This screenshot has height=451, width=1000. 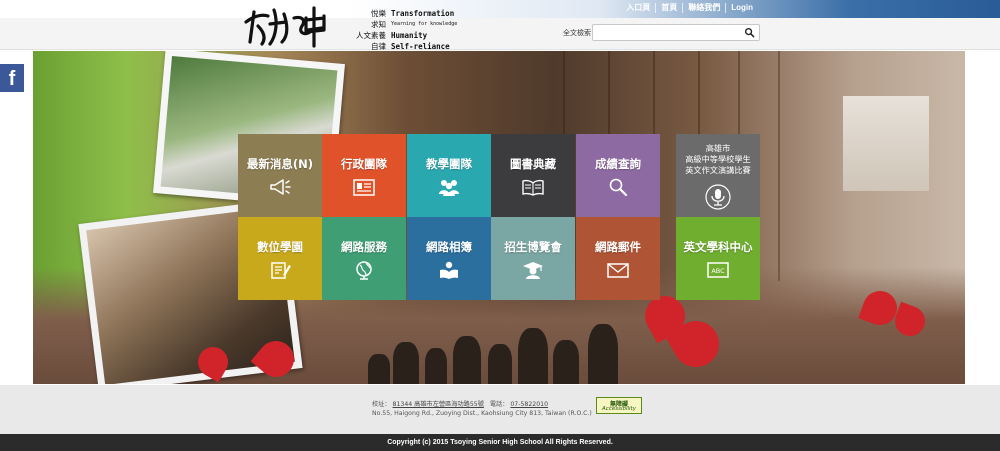 What do you see at coordinates (618, 247) in the screenshot?
I see `tile-label: 網路郵件` at bounding box center [618, 247].